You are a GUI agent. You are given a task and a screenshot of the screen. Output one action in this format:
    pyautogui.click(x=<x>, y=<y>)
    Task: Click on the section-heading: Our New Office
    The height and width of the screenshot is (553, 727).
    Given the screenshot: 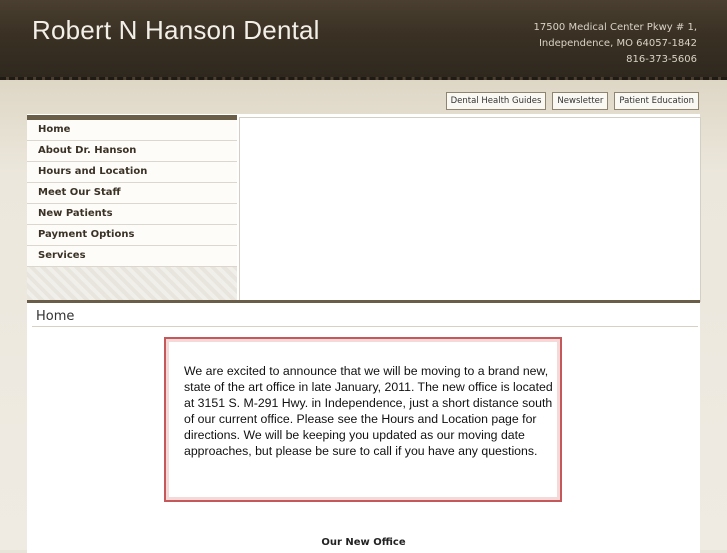 What is the action you would take?
    pyautogui.click(x=363, y=542)
    